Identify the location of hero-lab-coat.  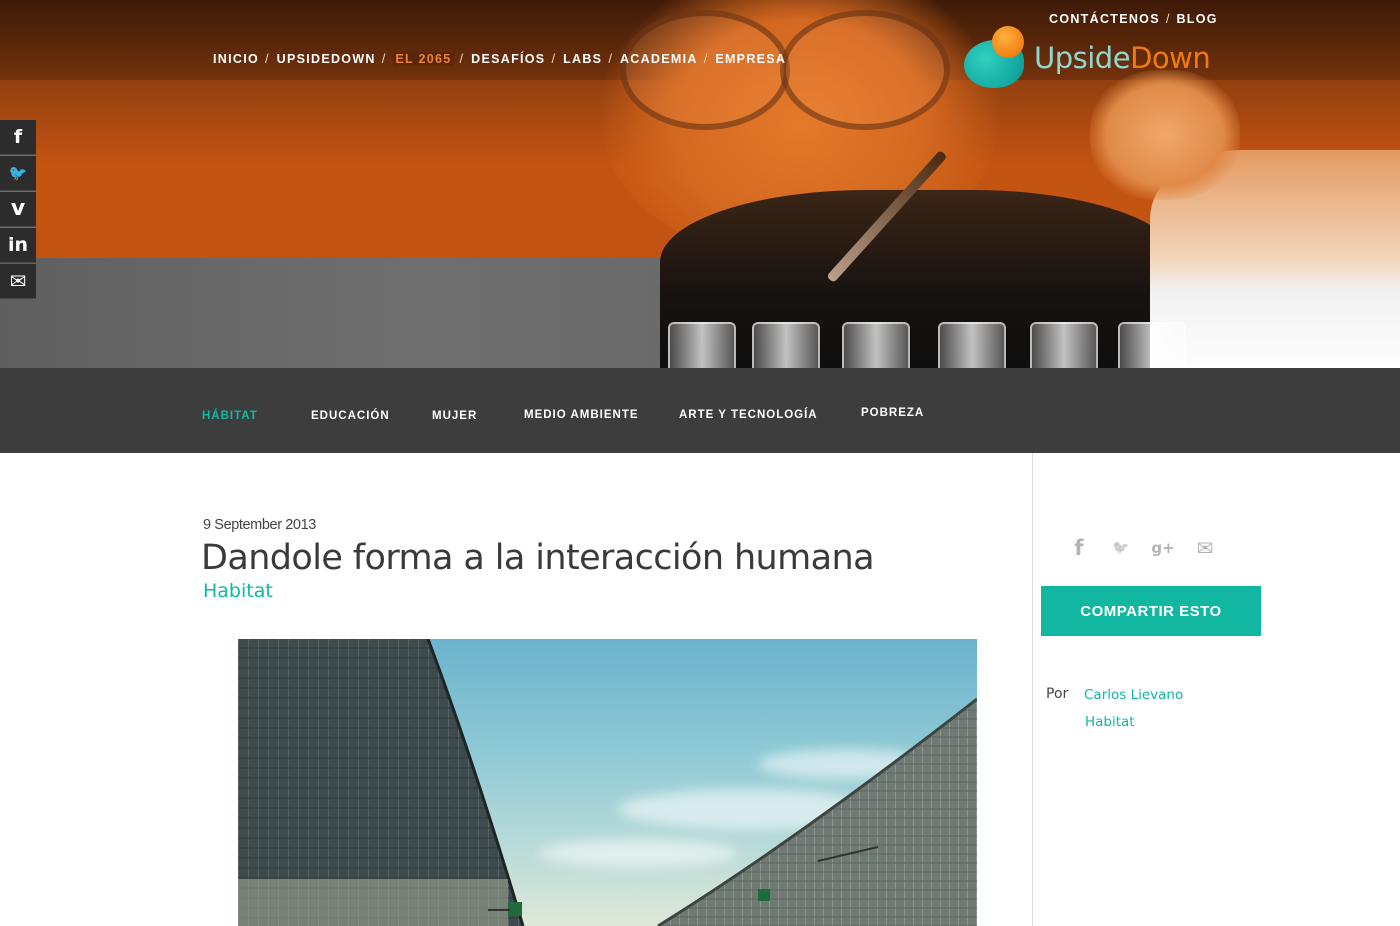
(920, 279).